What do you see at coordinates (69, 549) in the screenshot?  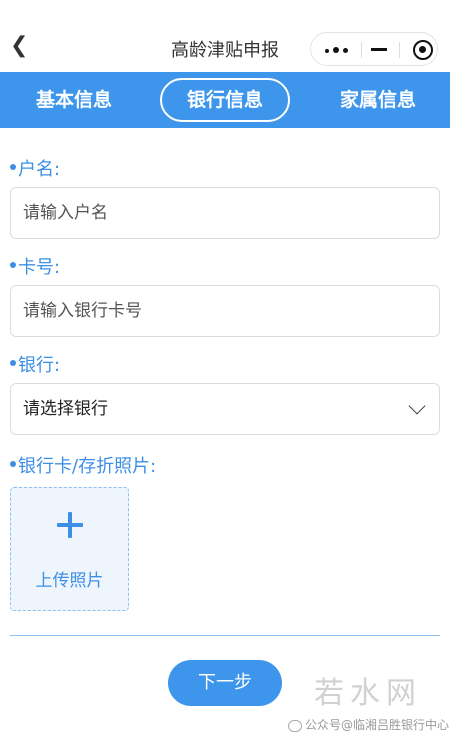 I see `photo-upload-button: 上传照片` at bounding box center [69, 549].